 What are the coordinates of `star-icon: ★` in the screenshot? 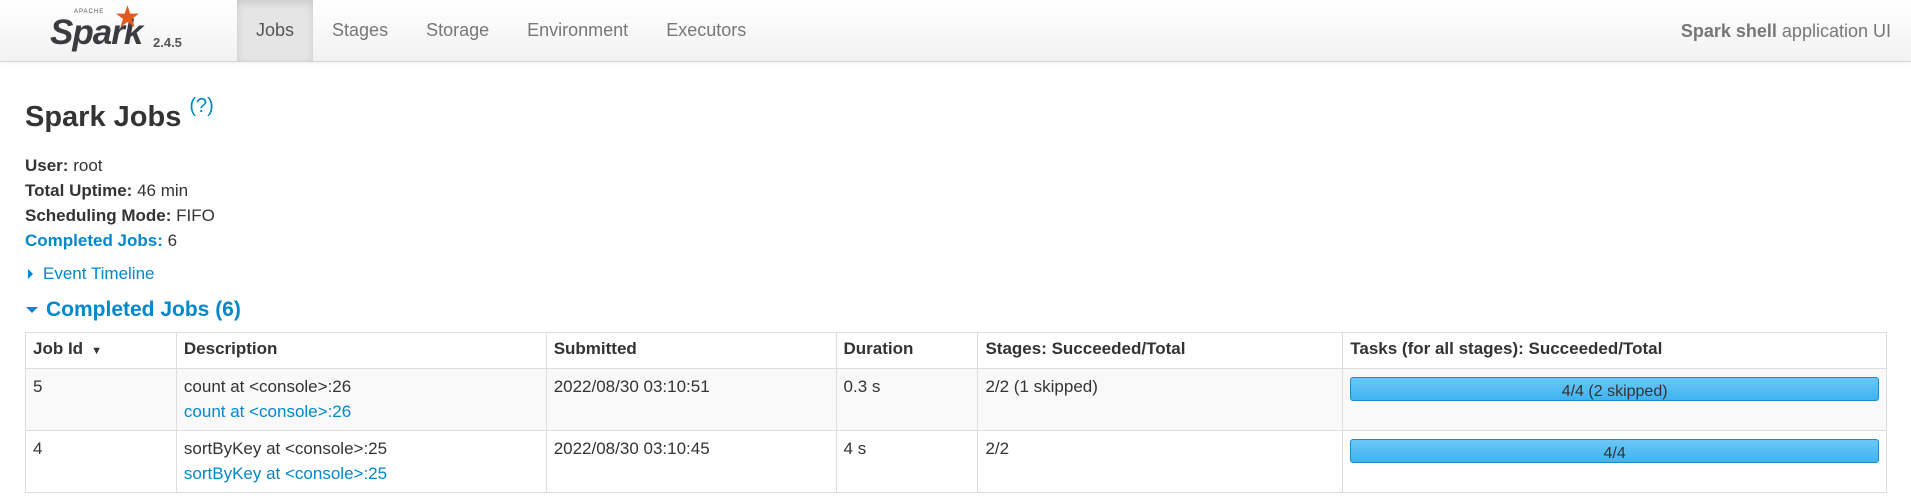 It's located at (127, 17).